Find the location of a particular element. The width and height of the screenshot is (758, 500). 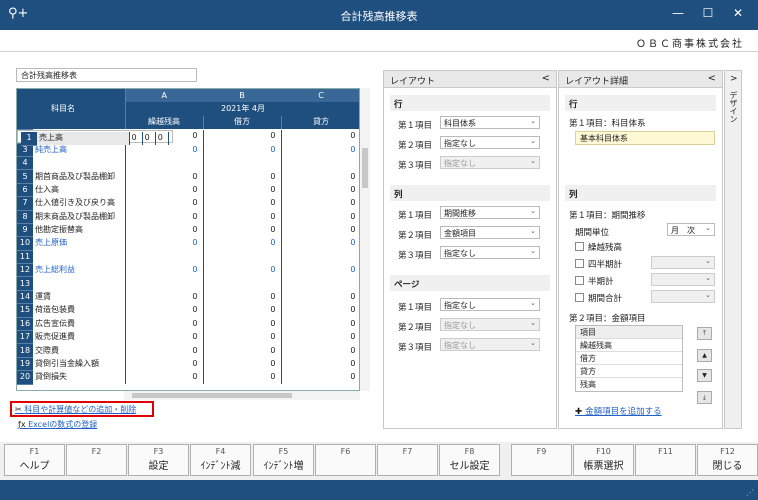

table-row: 8 期末商品及び製品棚卸 0 0 0 is located at coordinates (188, 217).